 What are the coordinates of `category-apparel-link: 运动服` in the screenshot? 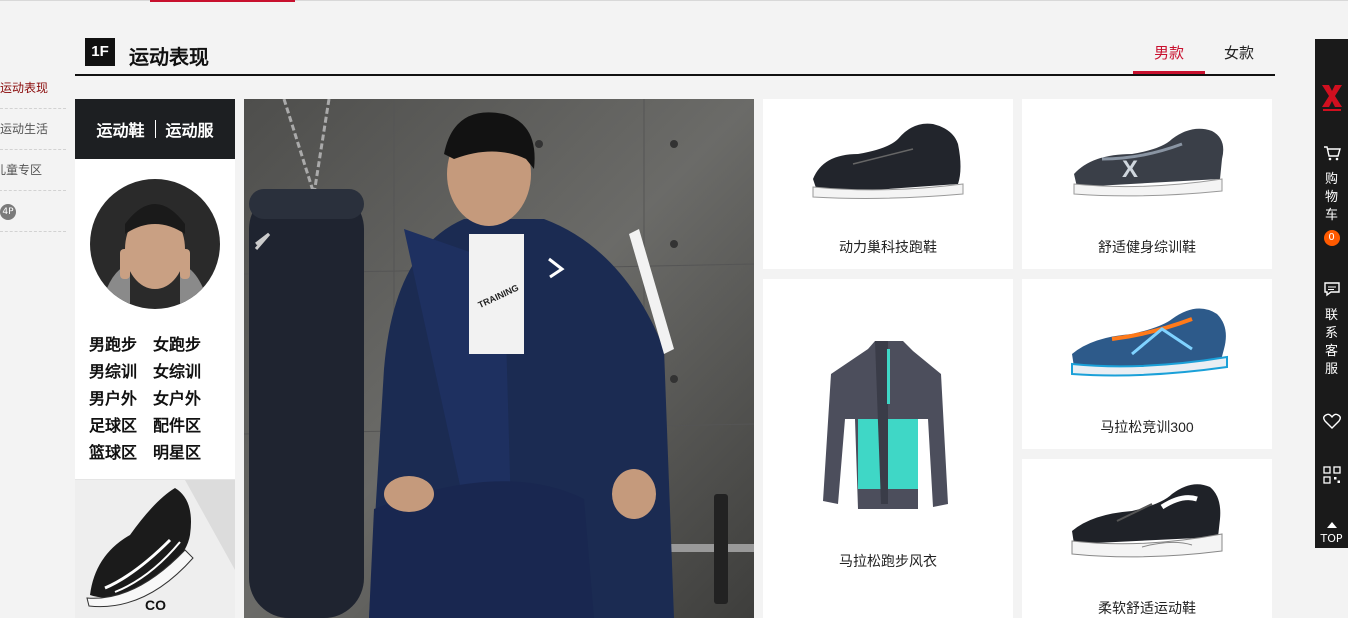 It's located at (190, 129).